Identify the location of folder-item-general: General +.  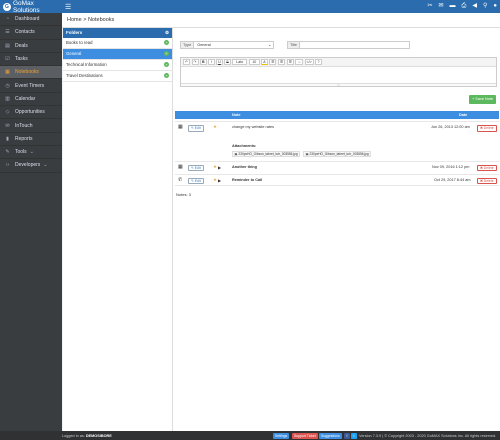
(117, 54).